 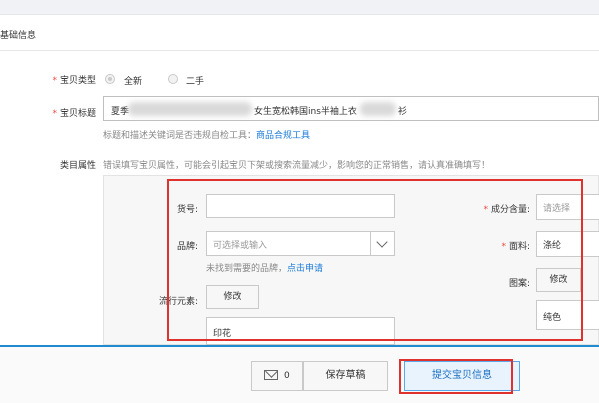 What do you see at coordinates (18, 36) in the screenshot?
I see `section-title: 基础信息` at bounding box center [18, 36].